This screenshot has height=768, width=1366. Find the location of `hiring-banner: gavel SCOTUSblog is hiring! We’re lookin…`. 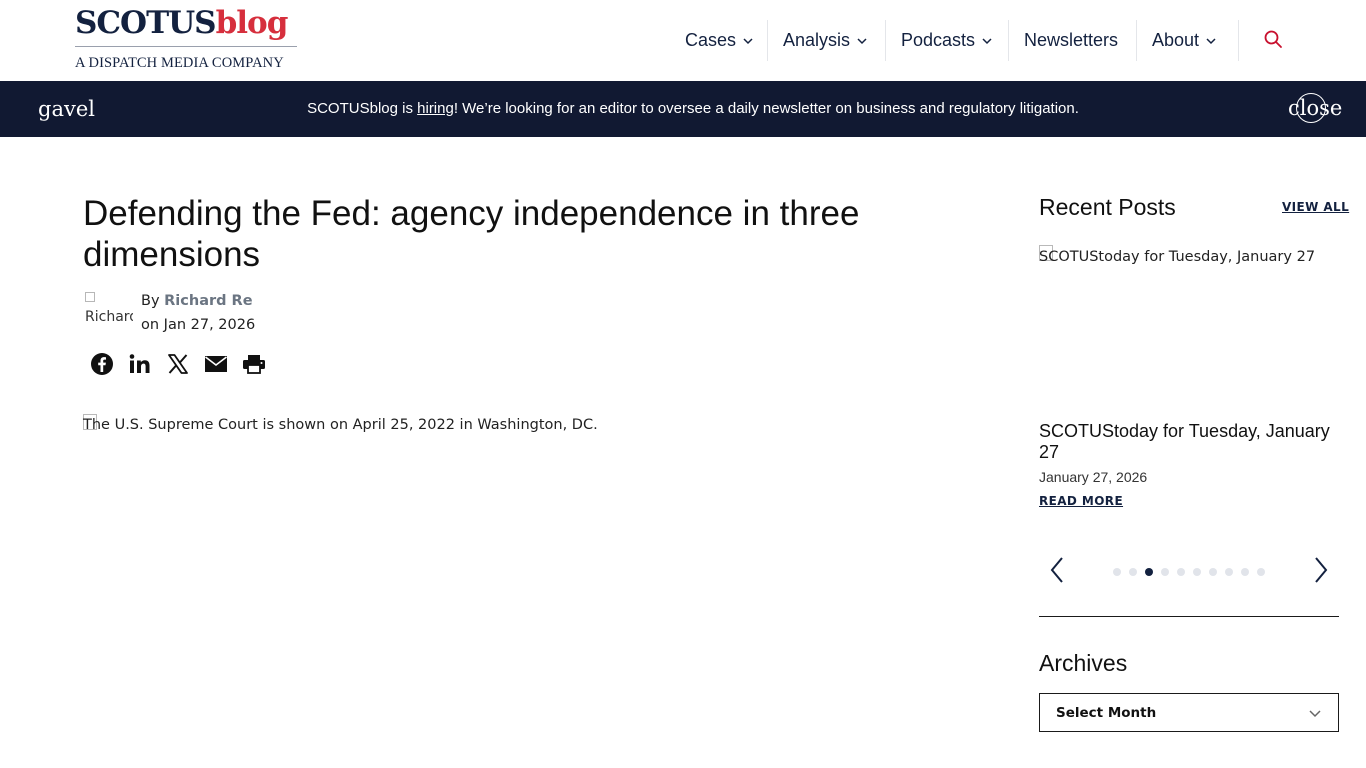

hiring-banner: gavel SCOTUSblog is hiring! We’re lookin… is located at coordinates (683, 109).